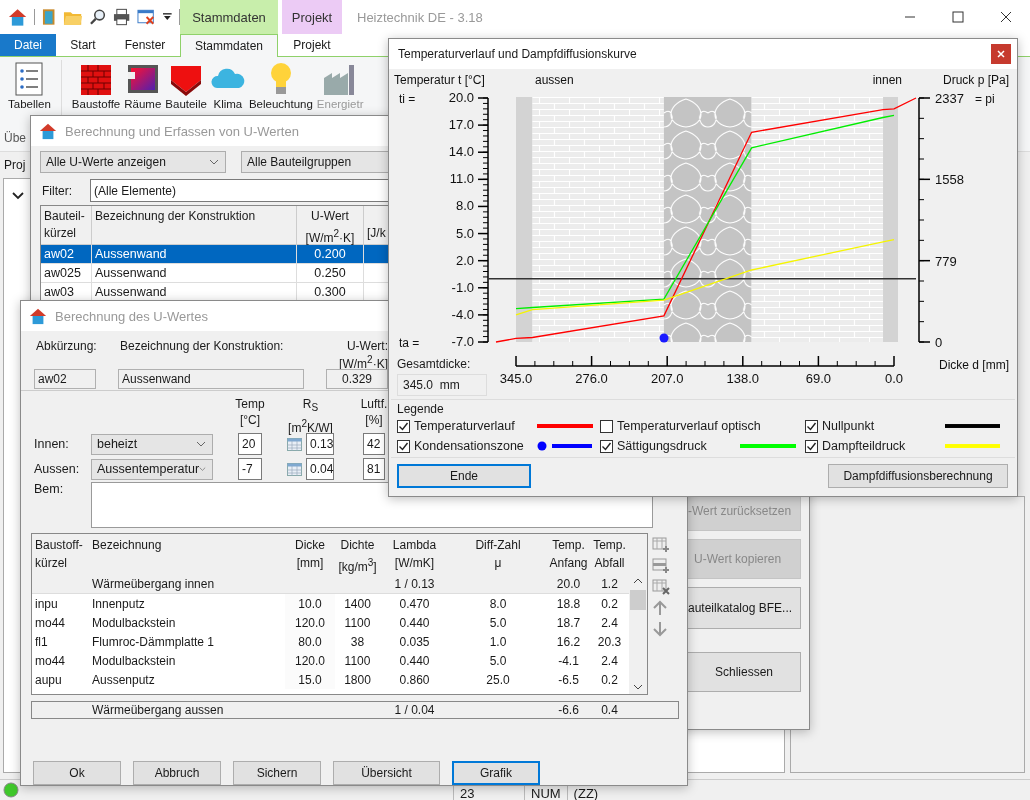  What do you see at coordinates (609, 642) in the screenshot?
I see `table-cell-text: 20.3` at bounding box center [609, 642].